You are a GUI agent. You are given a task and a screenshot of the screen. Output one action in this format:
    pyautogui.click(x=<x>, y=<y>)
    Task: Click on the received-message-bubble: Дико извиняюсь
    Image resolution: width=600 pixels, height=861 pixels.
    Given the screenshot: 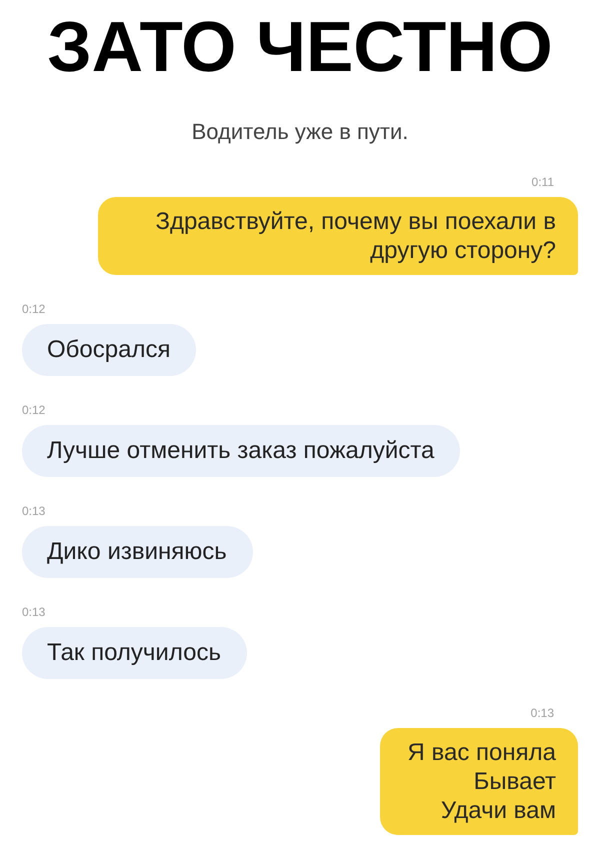 What is the action you would take?
    pyautogui.click(x=137, y=552)
    